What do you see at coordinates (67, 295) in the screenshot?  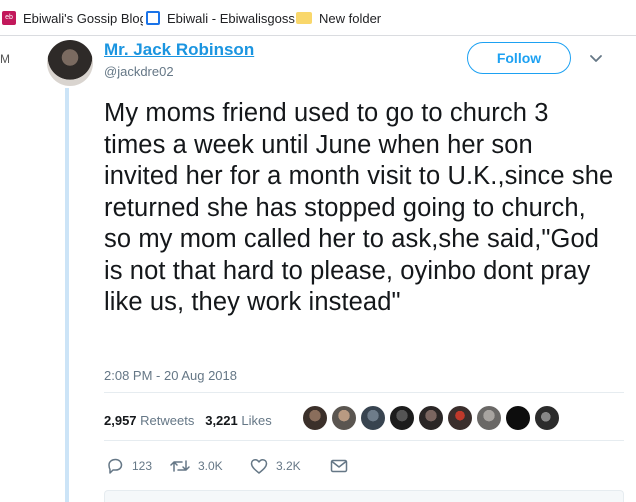 I see `thread-line` at bounding box center [67, 295].